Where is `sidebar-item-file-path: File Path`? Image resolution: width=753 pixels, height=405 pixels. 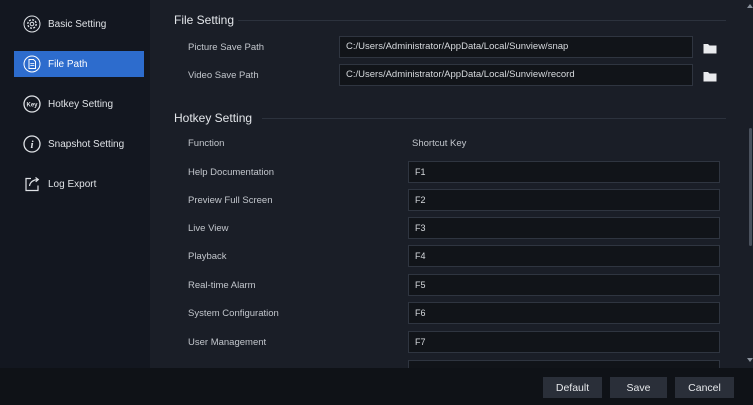 sidebar-item-file-path: File Path is located at coordinates (79, 64).